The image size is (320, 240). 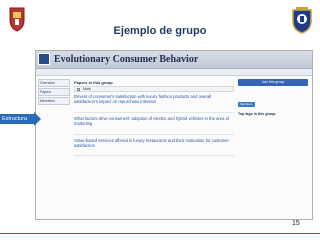 I want to click on join-group-button: Join this group, so click(x=273, y=82).